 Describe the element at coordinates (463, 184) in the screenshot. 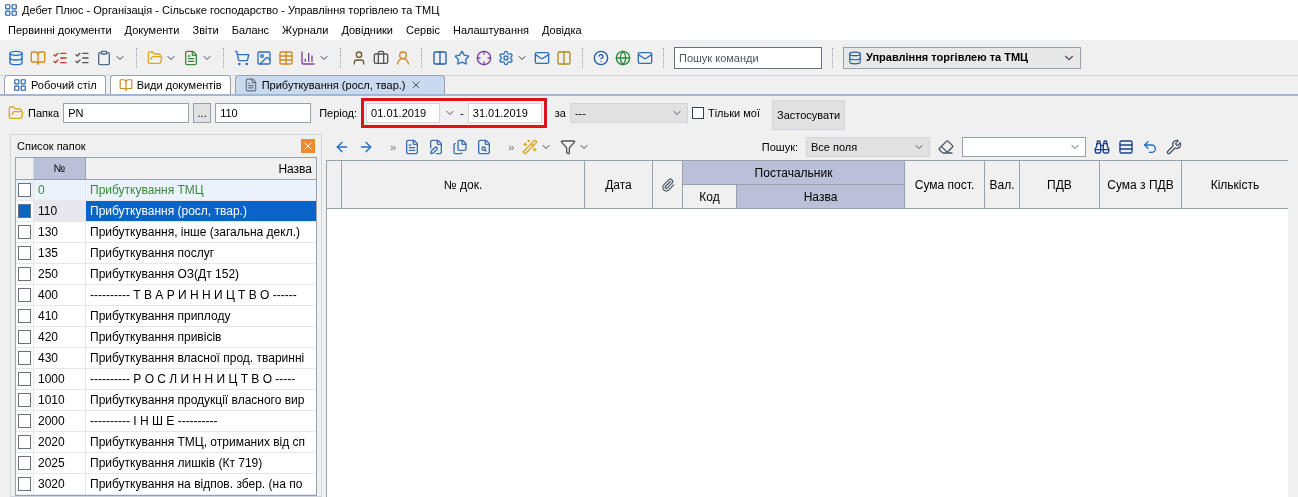

I see `column-header: № док.` at that location.